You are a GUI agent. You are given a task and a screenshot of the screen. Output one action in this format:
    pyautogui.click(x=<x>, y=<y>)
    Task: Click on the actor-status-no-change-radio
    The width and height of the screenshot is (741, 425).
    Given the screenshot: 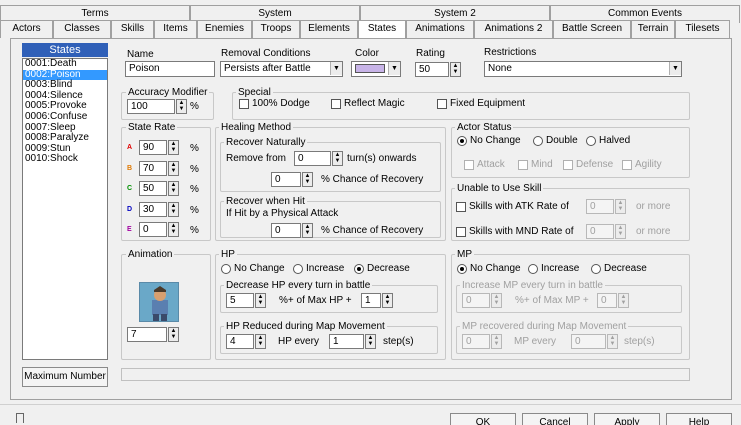 What is the action you would take?
    pyautogui.click(x=462, y=141)
    